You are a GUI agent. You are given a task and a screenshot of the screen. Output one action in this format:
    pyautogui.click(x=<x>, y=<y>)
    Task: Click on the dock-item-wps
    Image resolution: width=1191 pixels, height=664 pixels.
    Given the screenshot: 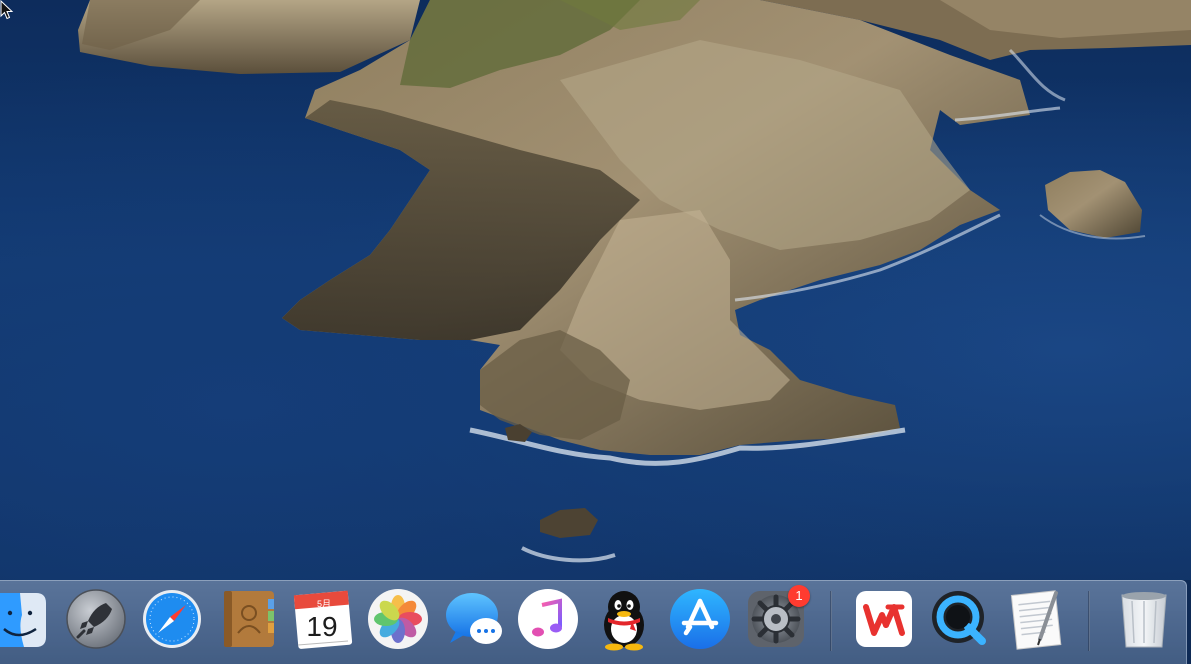 What is the action you would take?
    pyautogui.click(x=884, y=620)
    